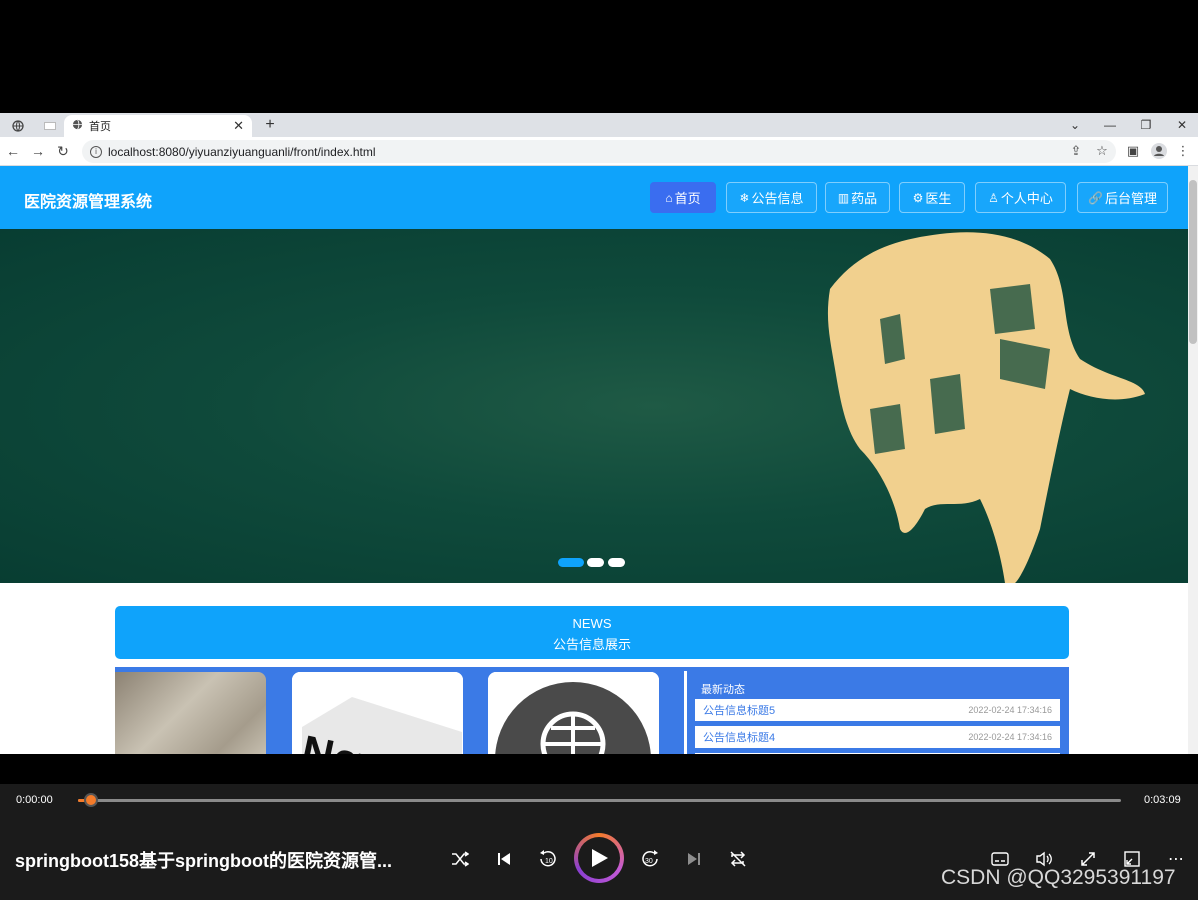  I want to click on news-thumbnail-2: New, so click(377, 713).